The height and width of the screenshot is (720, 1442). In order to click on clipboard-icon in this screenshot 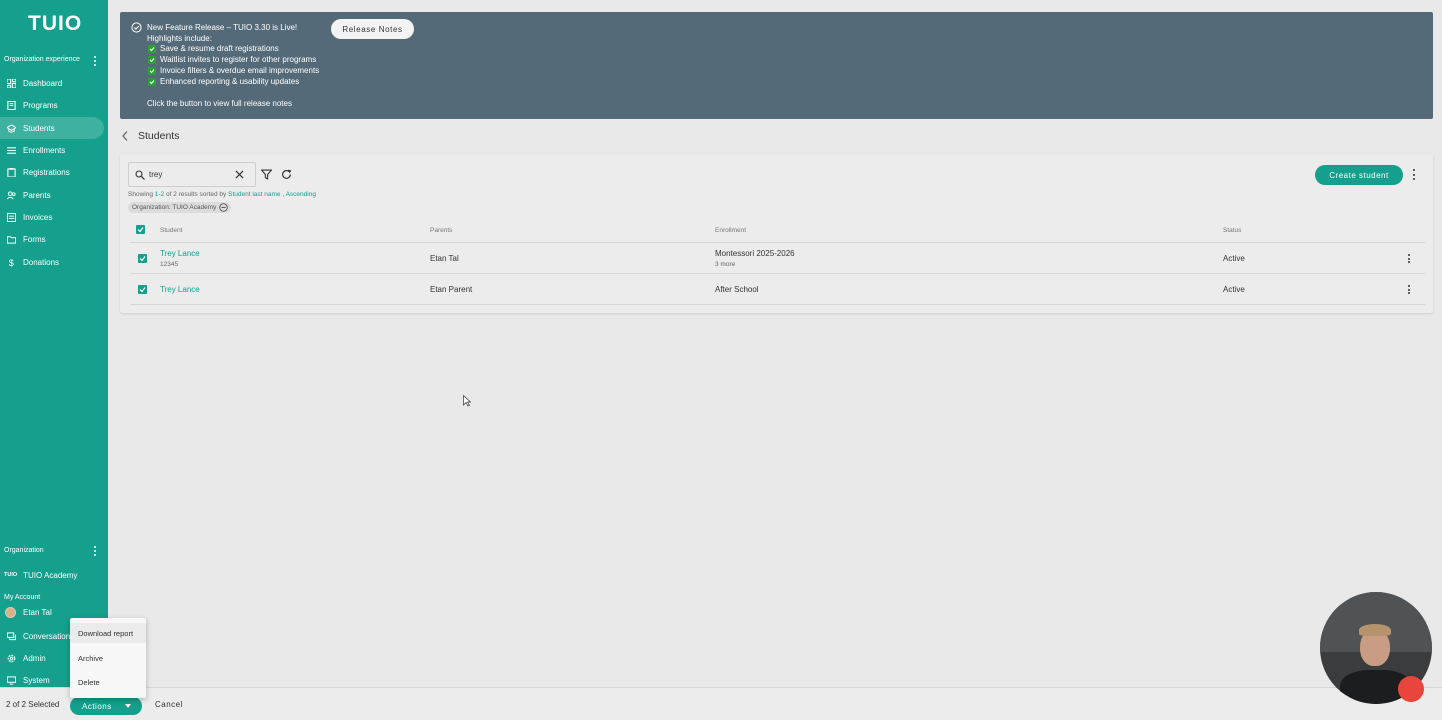, I will do `click(11, 172)`.